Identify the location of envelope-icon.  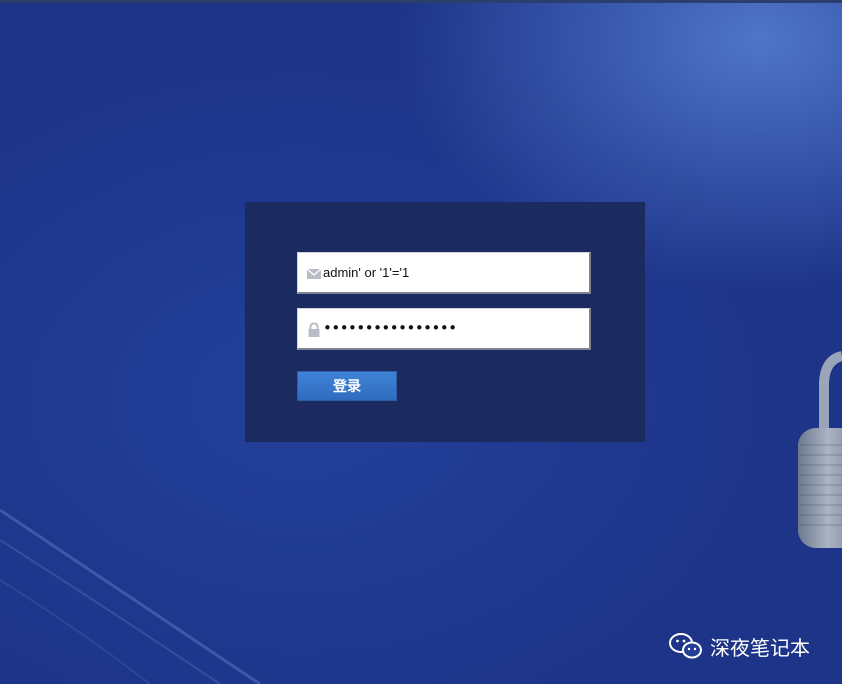
(314, 273).